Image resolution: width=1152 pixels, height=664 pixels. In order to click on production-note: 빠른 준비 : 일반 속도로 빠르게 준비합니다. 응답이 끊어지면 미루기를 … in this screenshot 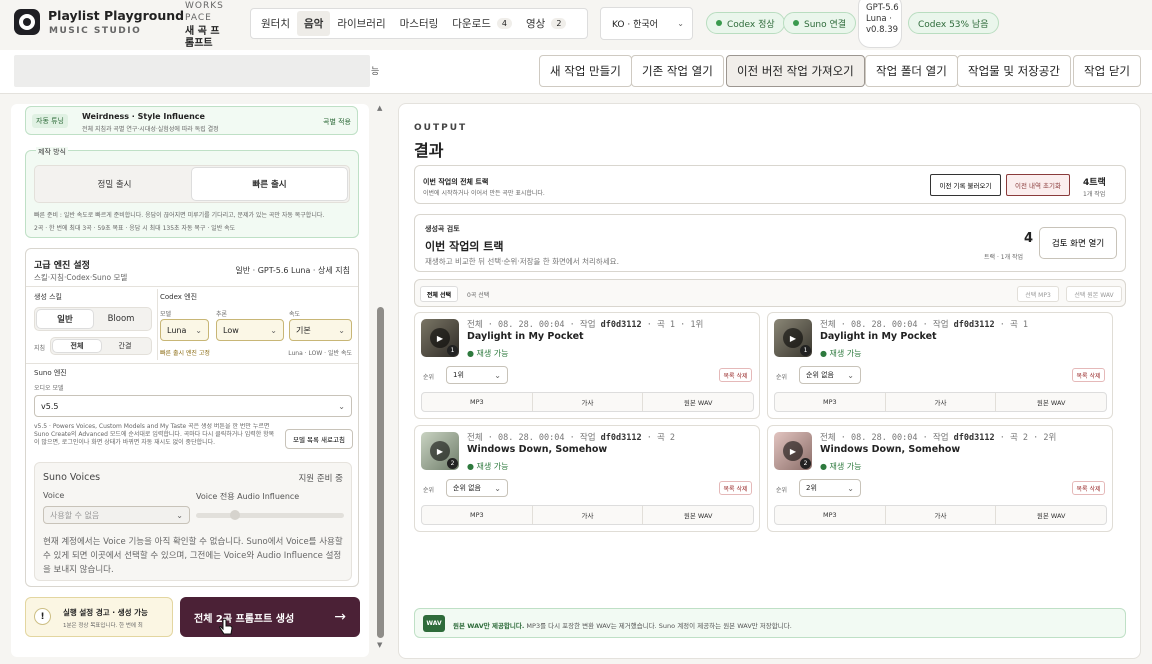, I will do `click(179, 215)`.